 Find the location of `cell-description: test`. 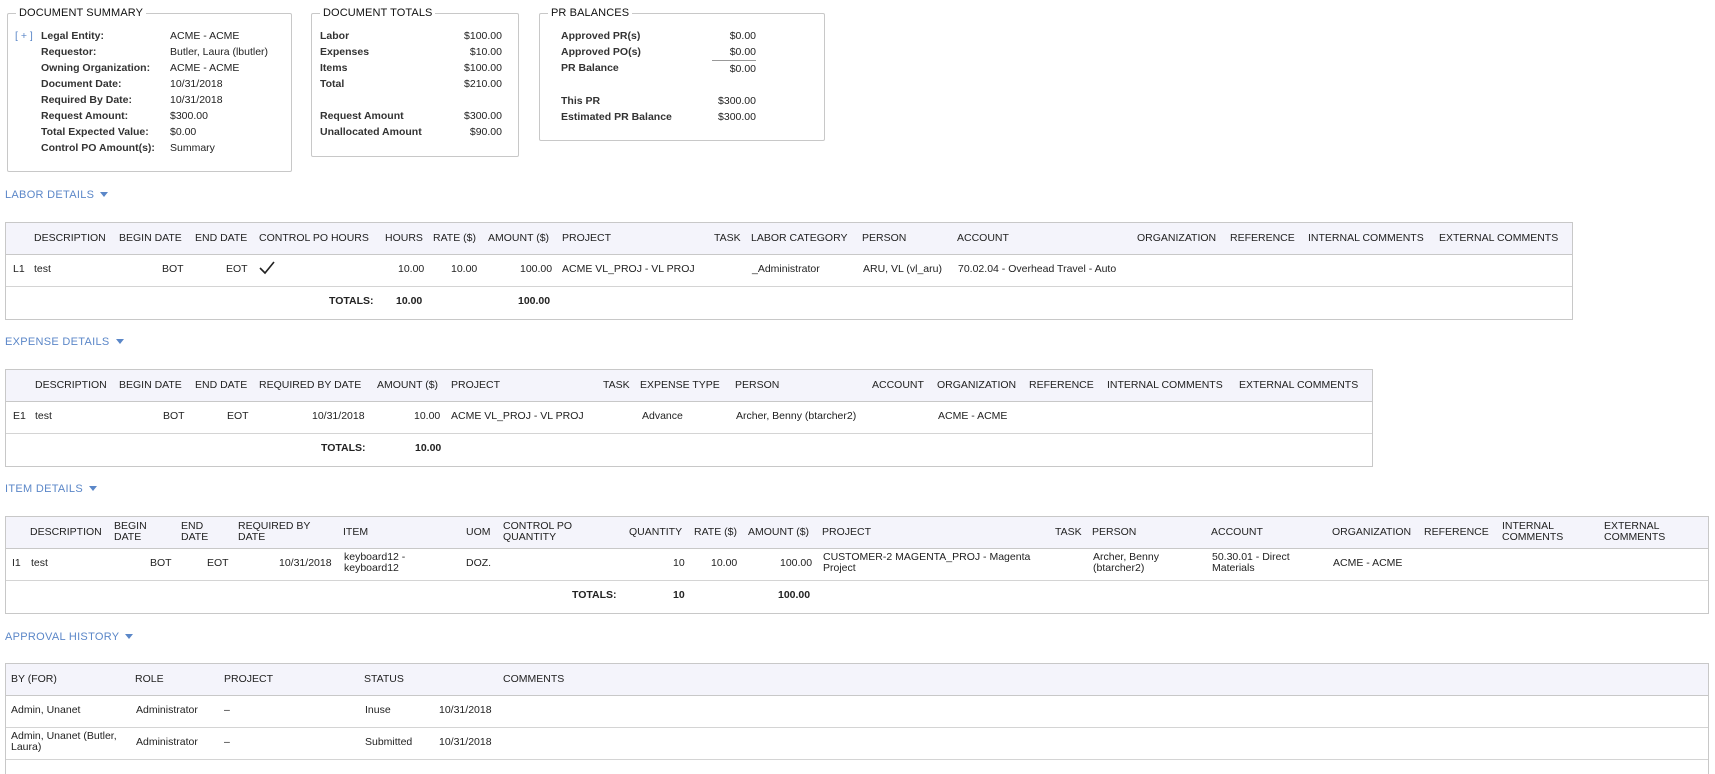

cell-description: test is located at coordinates (43, 416).